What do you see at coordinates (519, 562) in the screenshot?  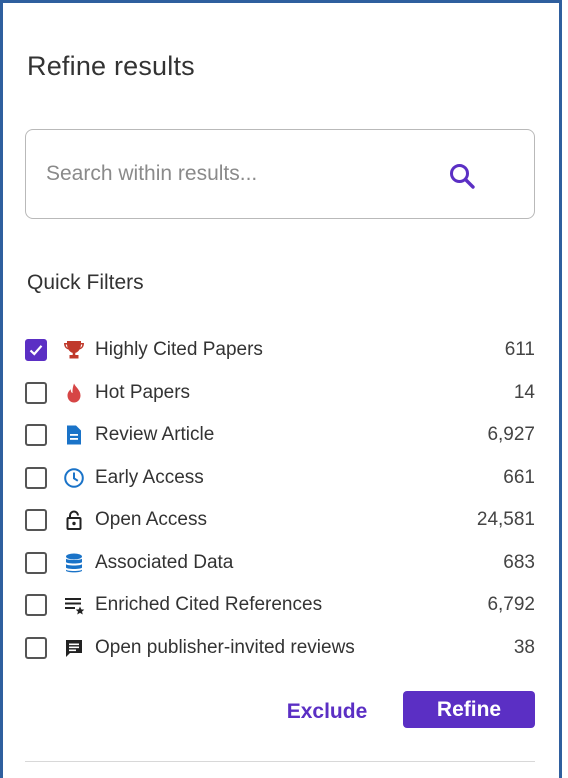 I see `filter-count: 683` at bounding box center [519, 562].